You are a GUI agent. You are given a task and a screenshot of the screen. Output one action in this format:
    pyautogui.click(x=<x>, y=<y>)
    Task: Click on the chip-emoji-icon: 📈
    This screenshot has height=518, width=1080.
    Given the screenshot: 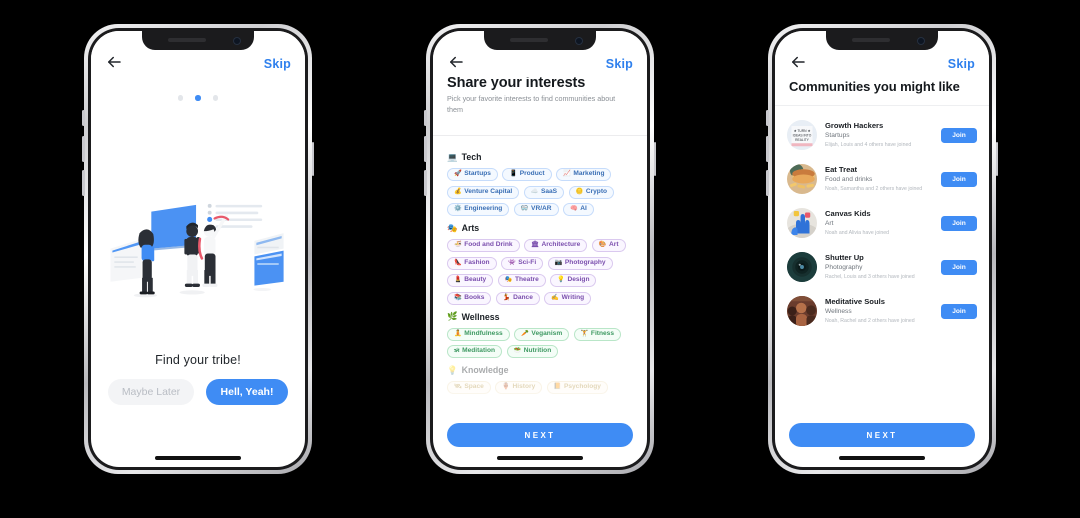 What is the action you would take?
    pyautogui.click(x=567, y=174)
    